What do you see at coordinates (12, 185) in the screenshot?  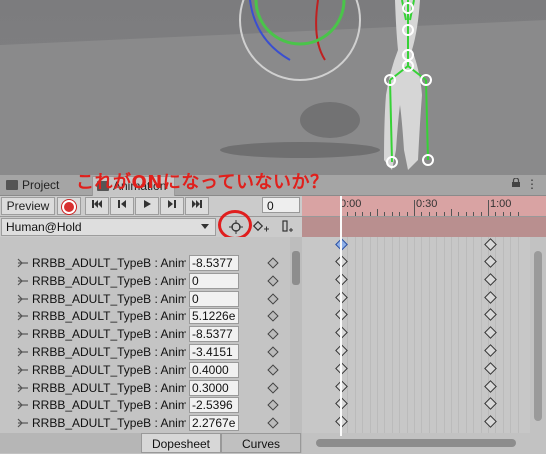 I see `folder-icon` at bounding box center [12, 185].